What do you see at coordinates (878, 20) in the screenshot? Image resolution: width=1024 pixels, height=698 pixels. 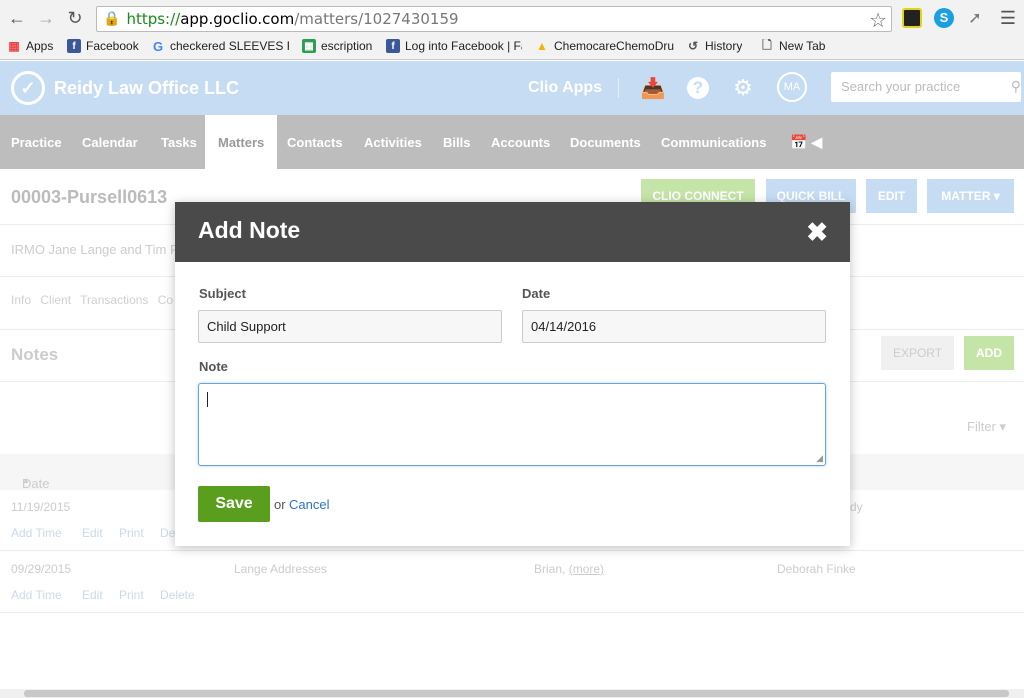 I see `bookmark-star-icon: ☆` at bounding box center [878, 20].